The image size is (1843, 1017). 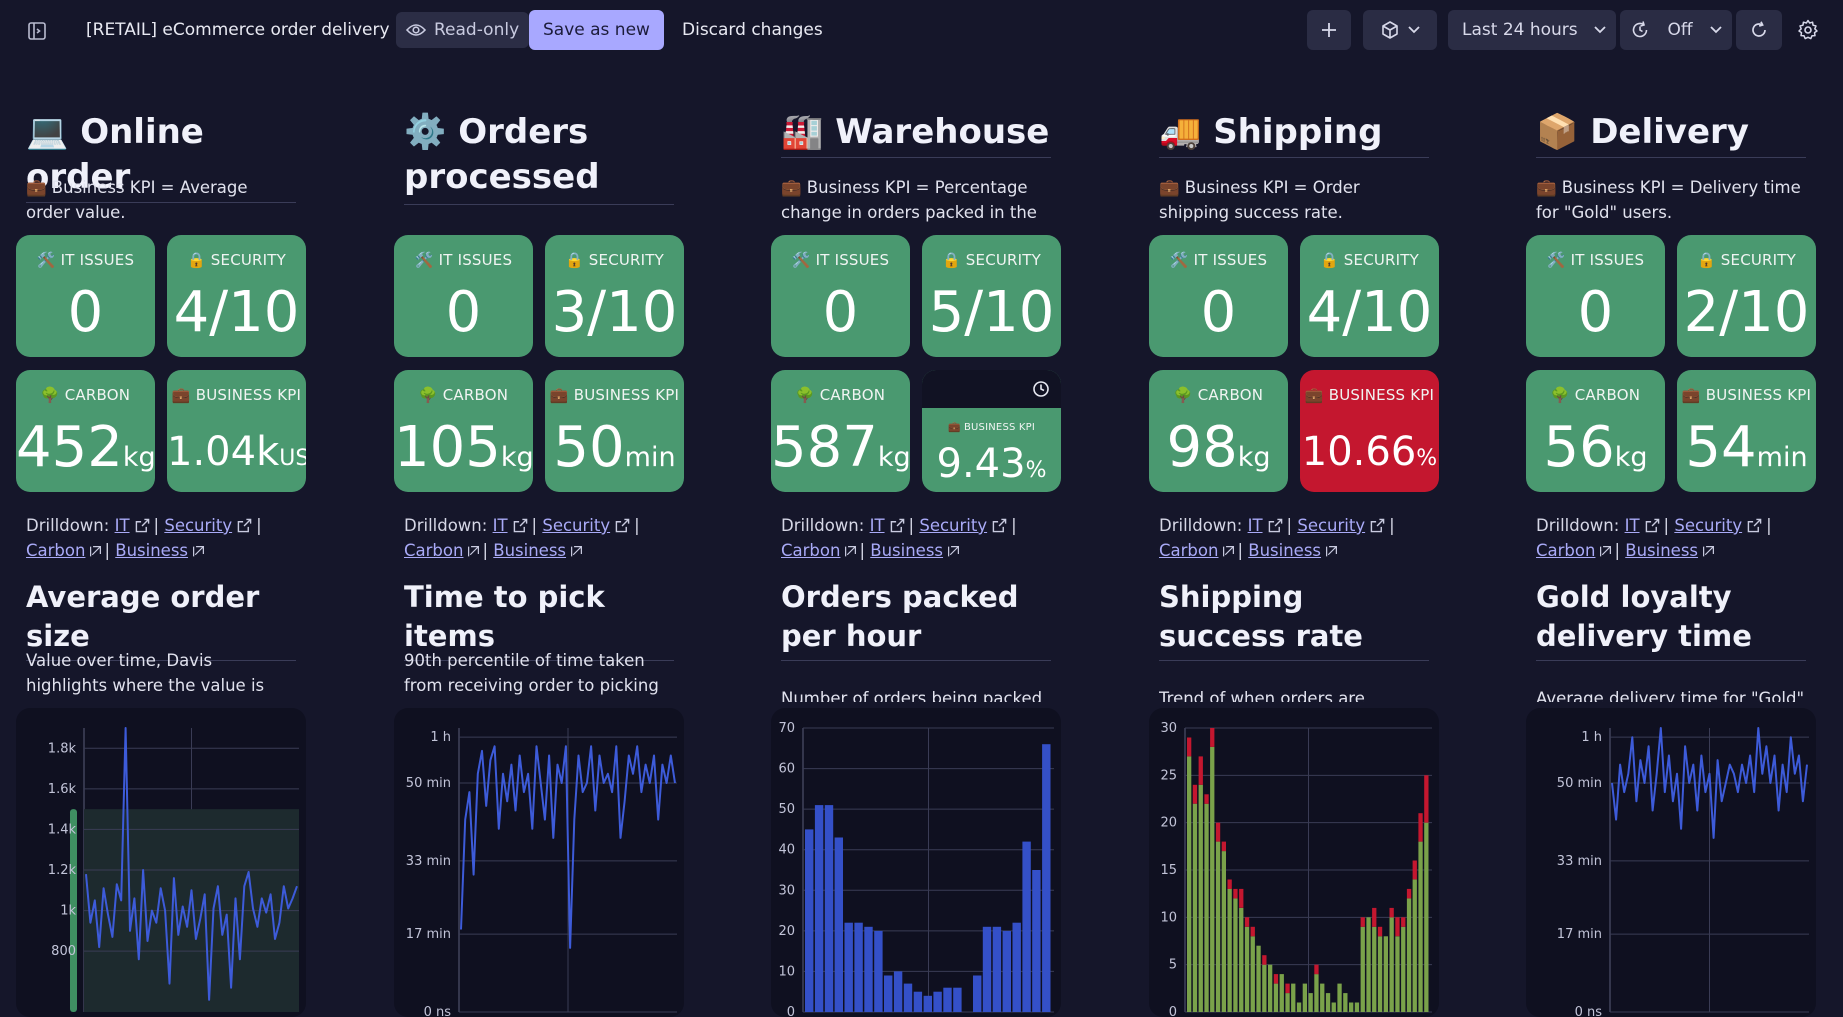 I want to click on carbon-tile: 🌳 CARBON 56kg, so click(x=1595, y=431).